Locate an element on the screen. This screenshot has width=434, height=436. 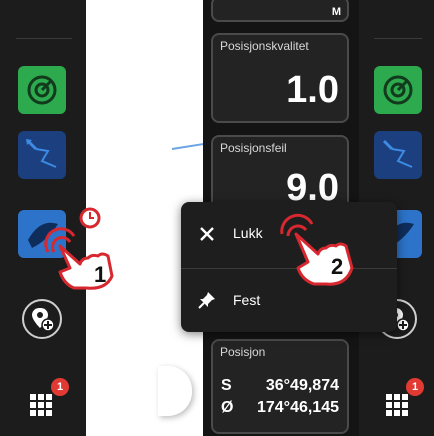
unit-label: M is located at coordinates (336, 12).